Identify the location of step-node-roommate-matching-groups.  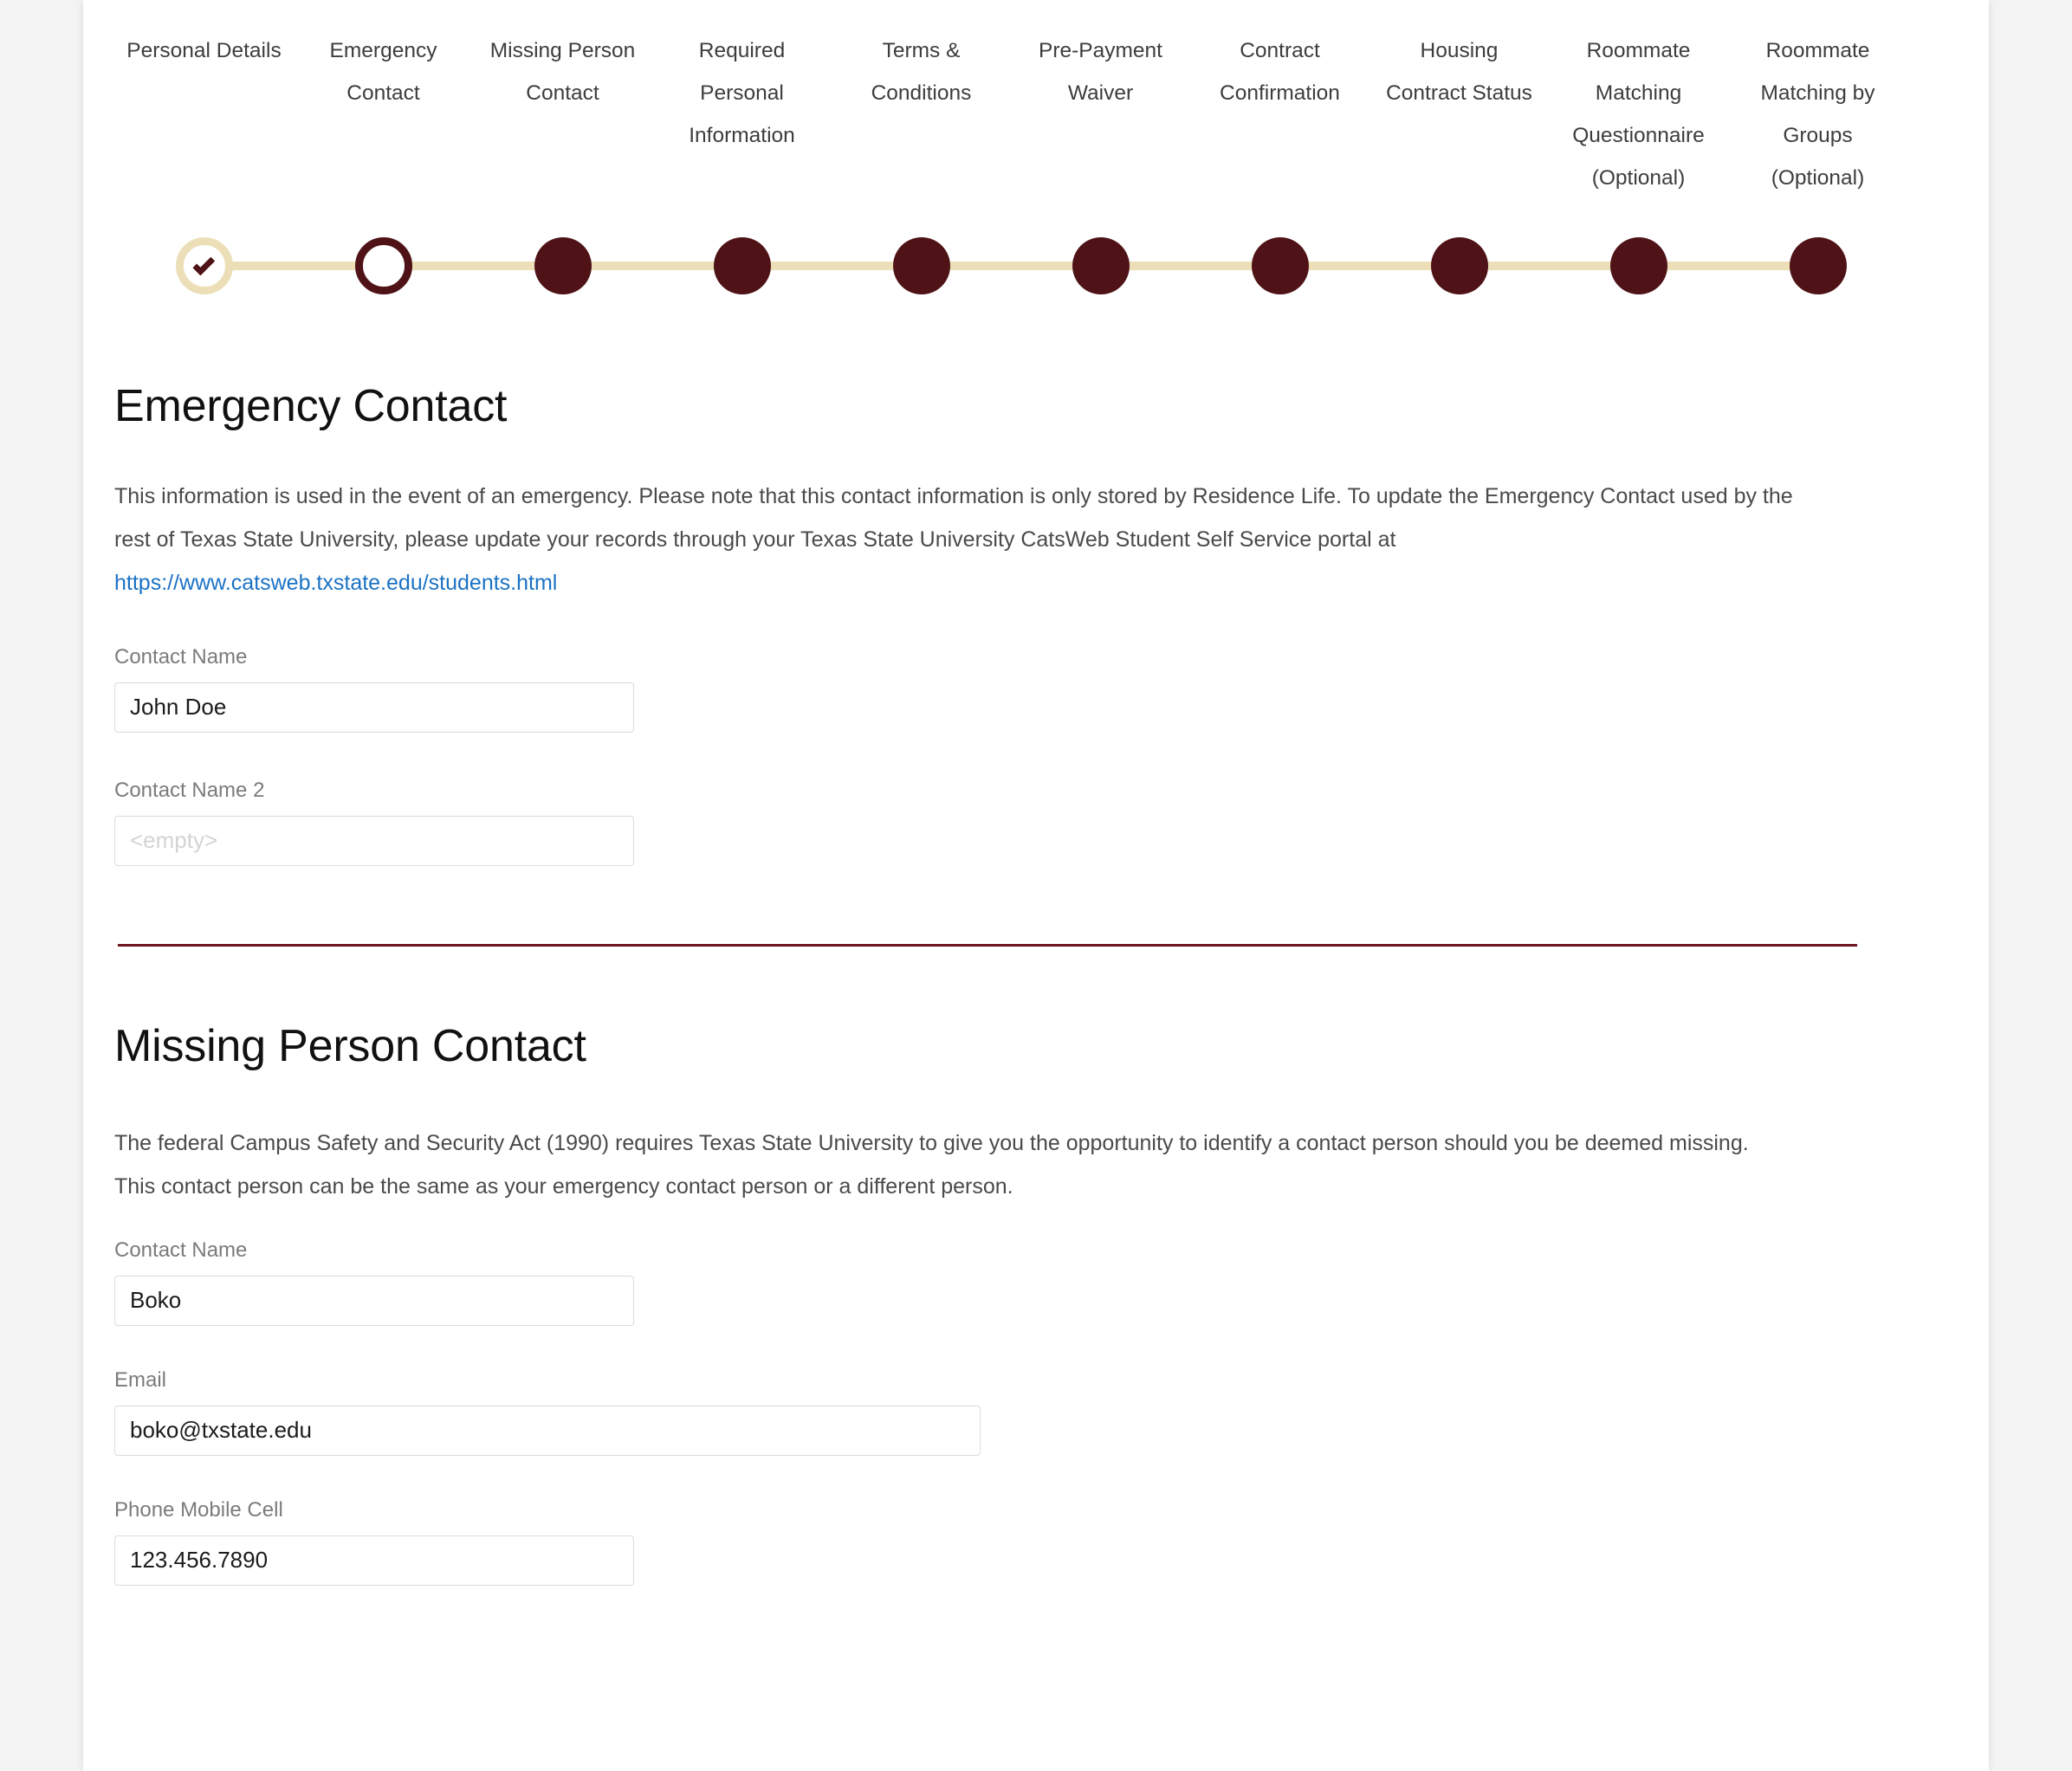
(1818, 265).